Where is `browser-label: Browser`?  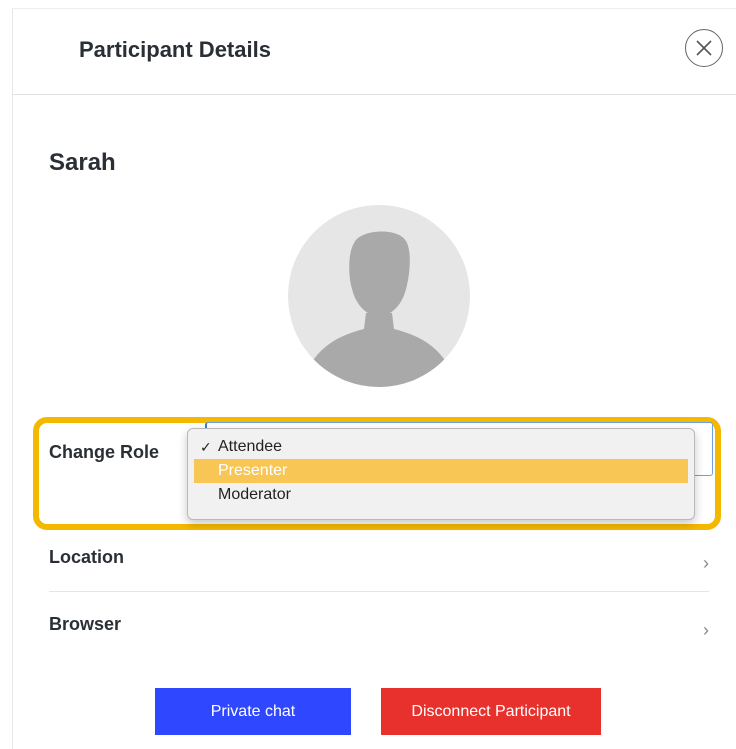 browser-label: Browser is located at coordinates (85, 624).